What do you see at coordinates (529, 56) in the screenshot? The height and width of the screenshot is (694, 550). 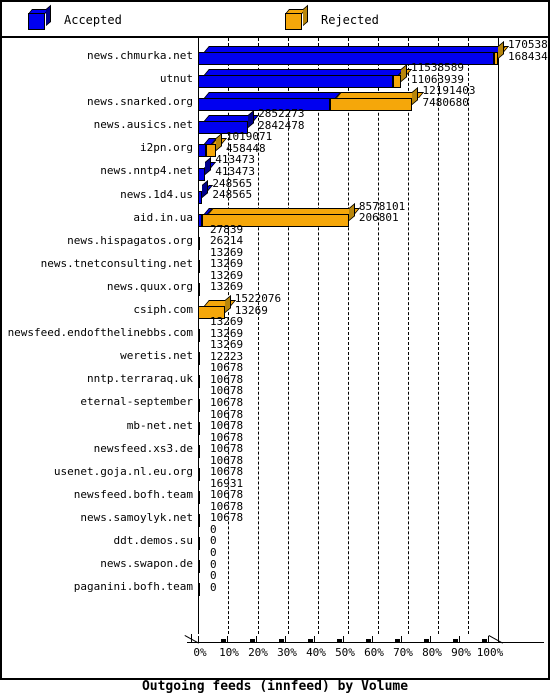 I see `bar-value-accepted: 16843414` at bounding box center [529, 56].